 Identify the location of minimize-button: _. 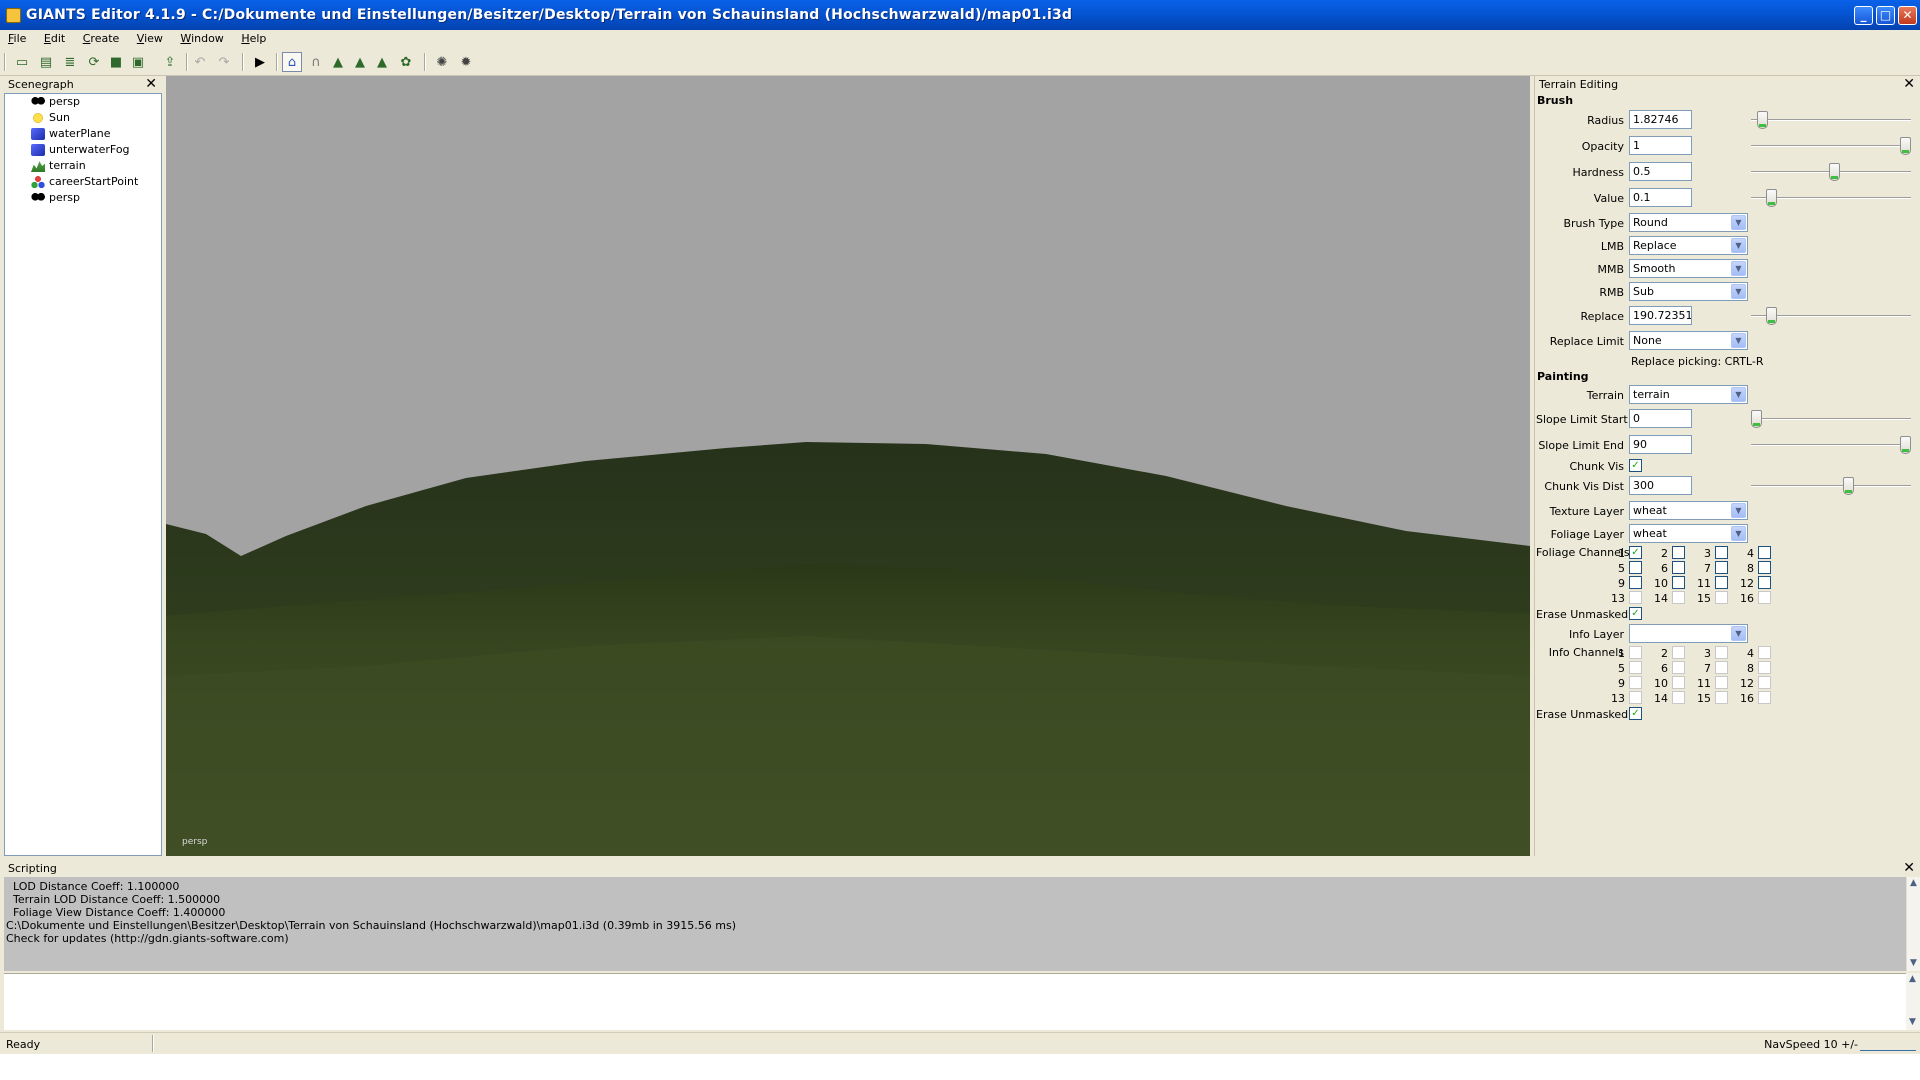
(1863, 15).